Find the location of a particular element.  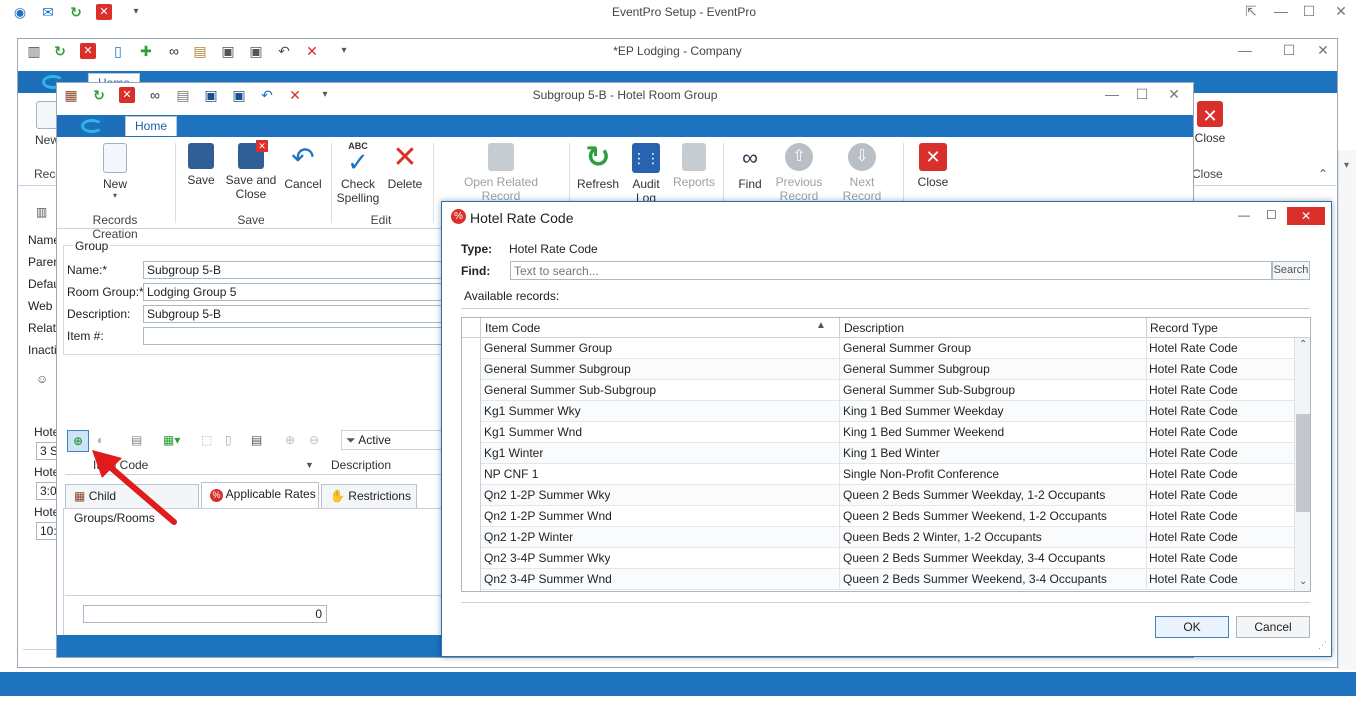

outer-title: EventPro Setup - EventPro is located at coordinates (684, 12).